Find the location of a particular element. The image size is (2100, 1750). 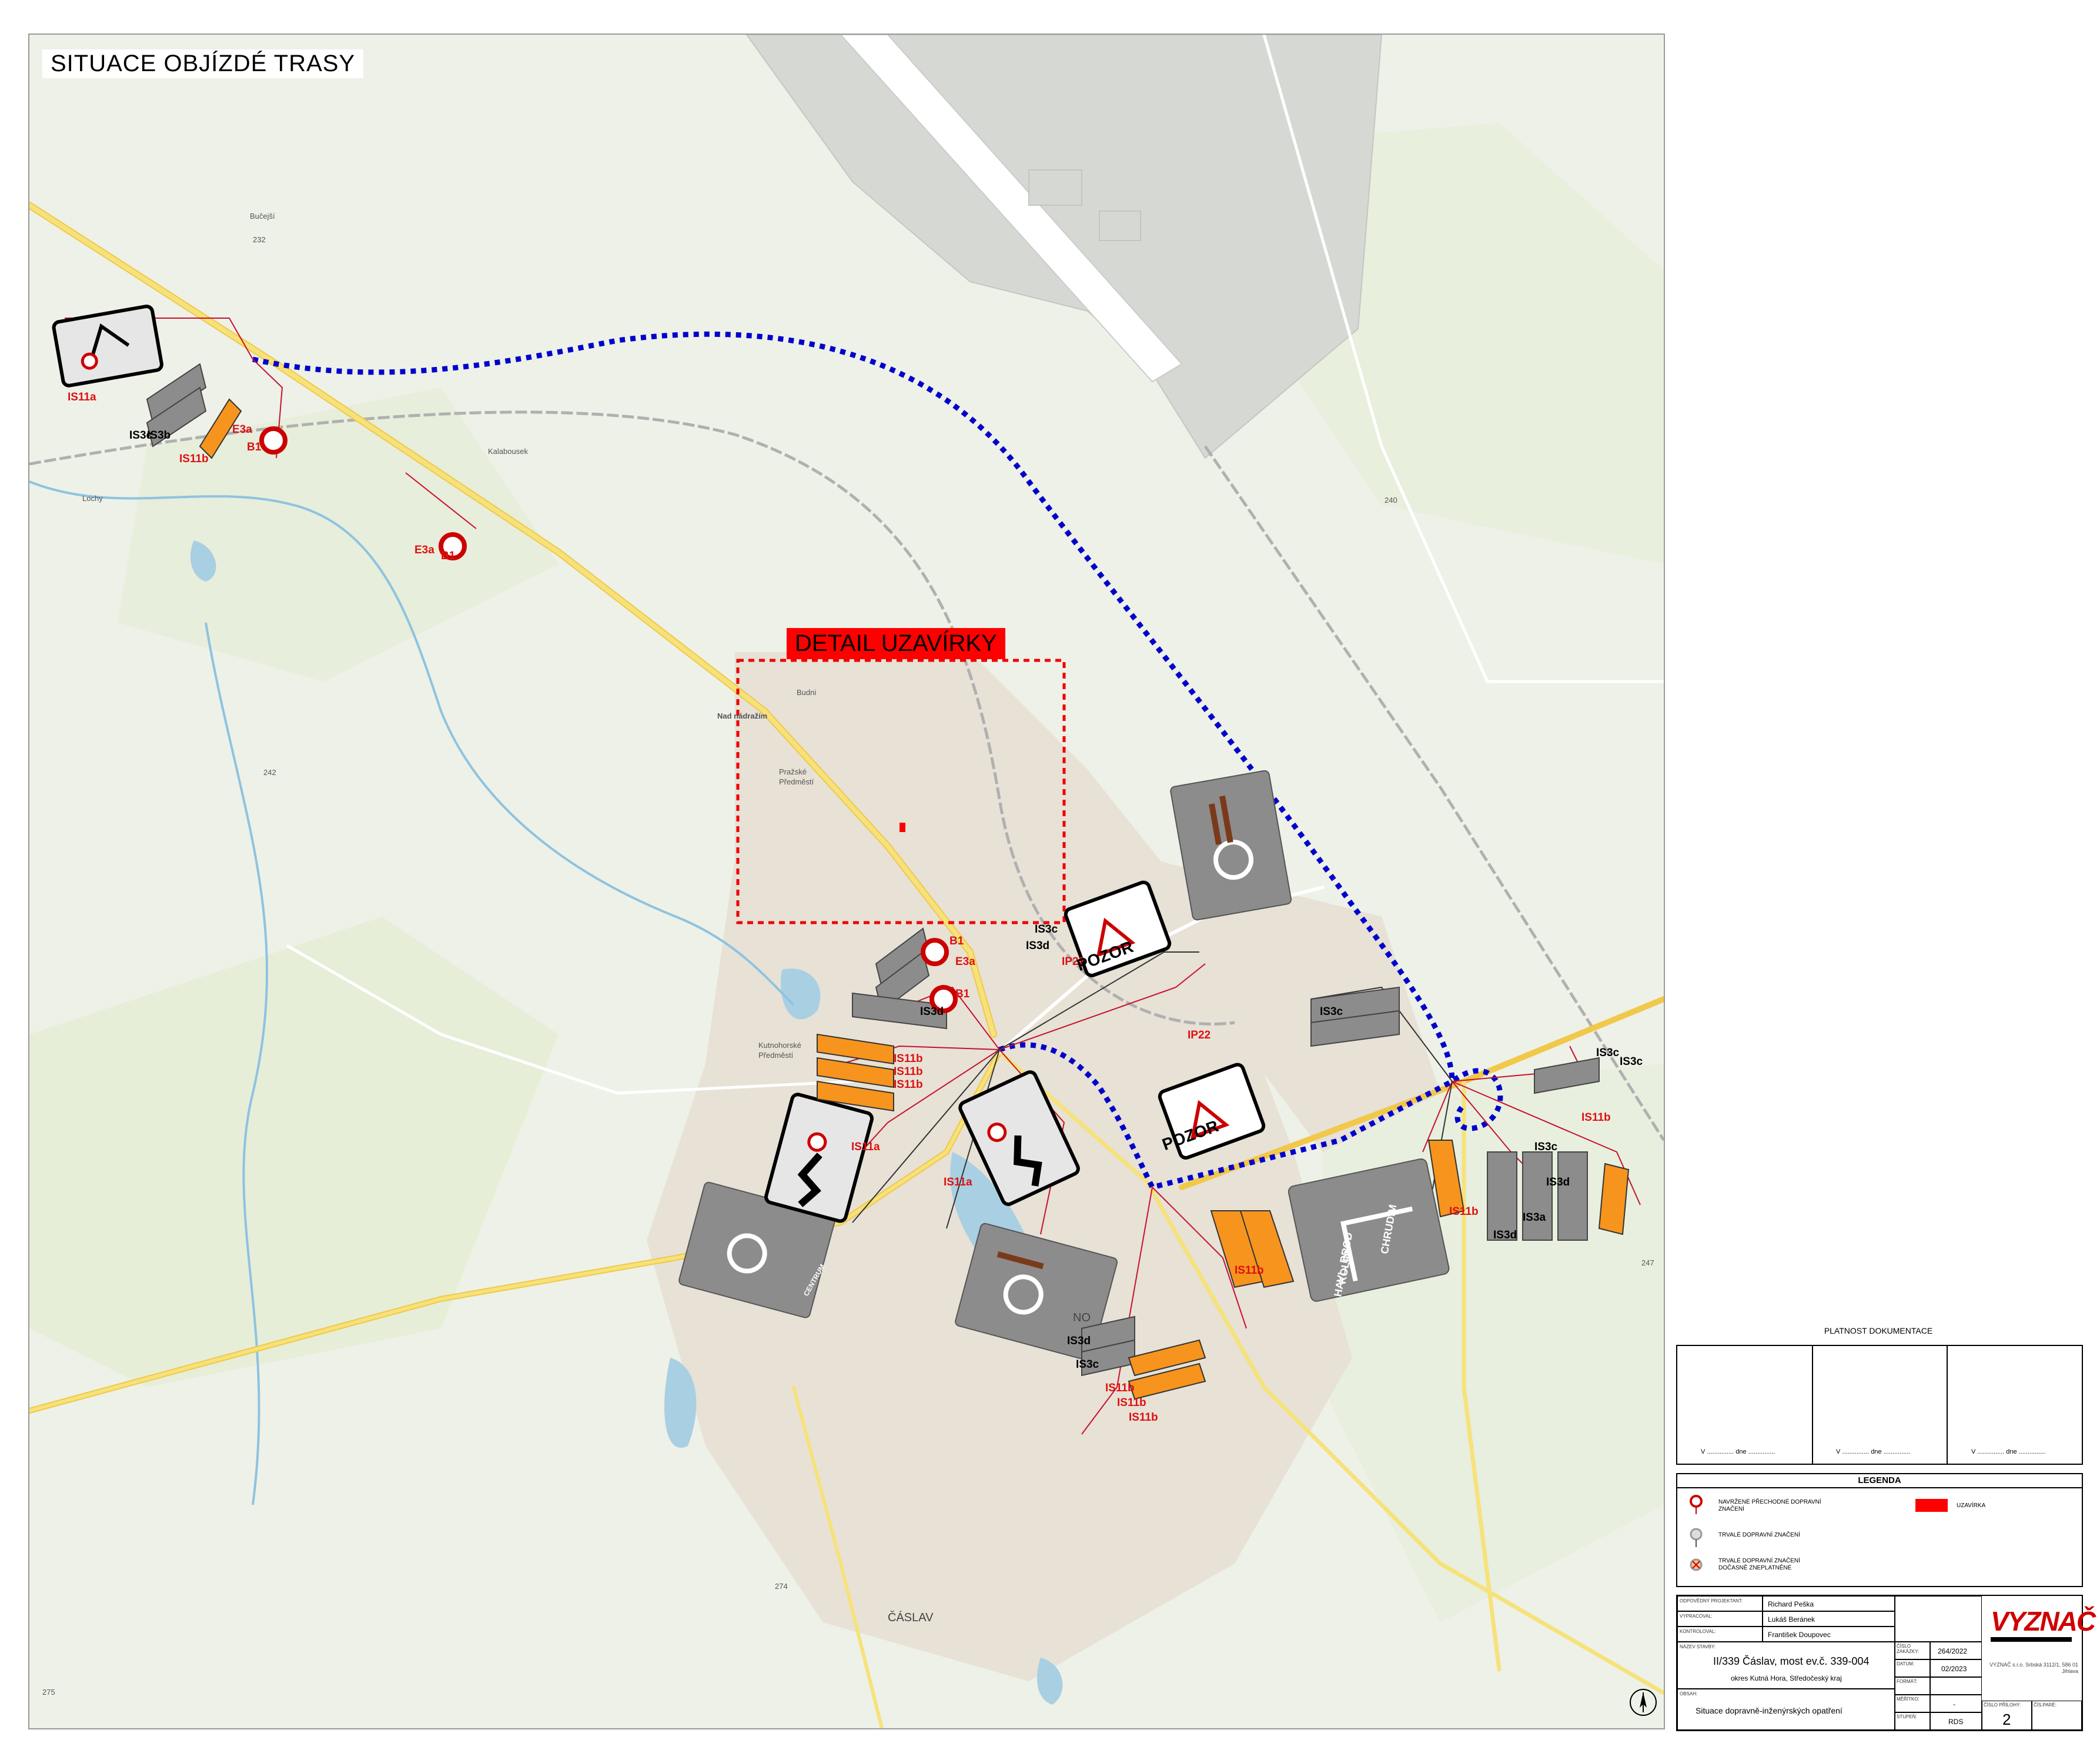

legend-symbols is located at coordinates (1696, 1533).